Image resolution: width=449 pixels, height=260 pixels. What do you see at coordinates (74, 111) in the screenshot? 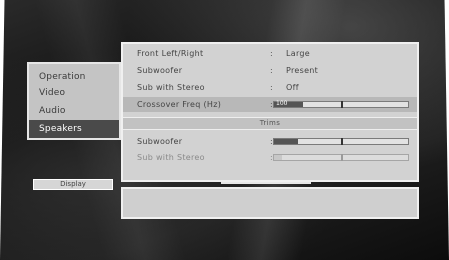
I see `menu-item-audio: Audio` at bounding box center [74, 111].